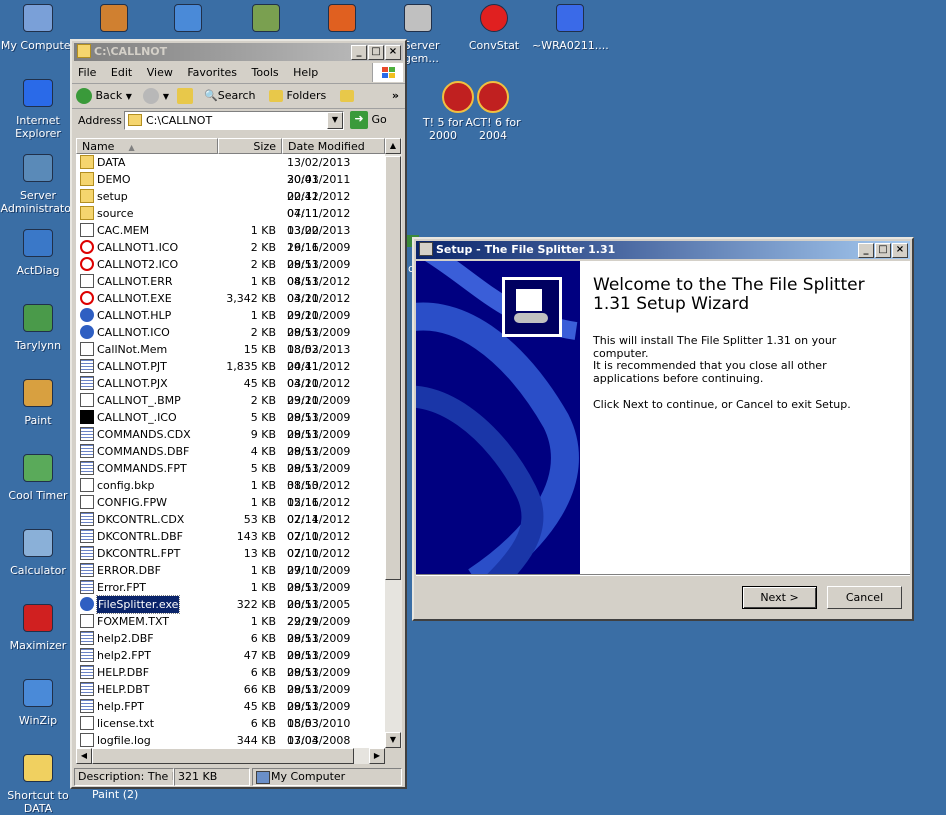 Image resolution: width=946 pixels, height=815 pixels. I want to click on menu-edit: Edit, so click(121, 72).